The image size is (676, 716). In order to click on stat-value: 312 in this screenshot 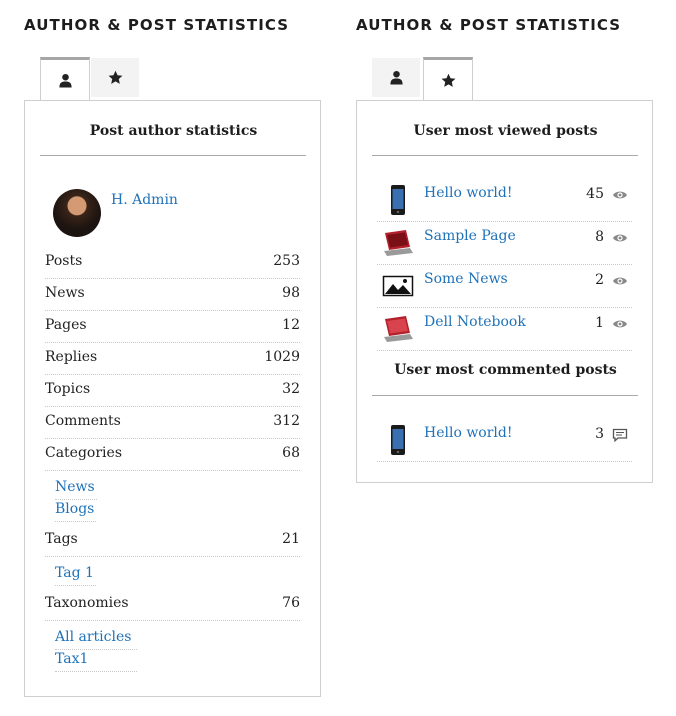, I will do `click(286, 421)`.